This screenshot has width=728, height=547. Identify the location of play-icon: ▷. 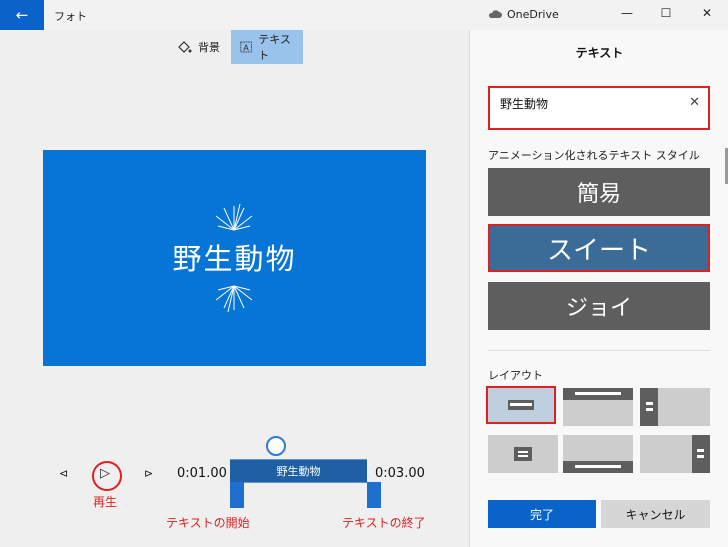
(105, 473).